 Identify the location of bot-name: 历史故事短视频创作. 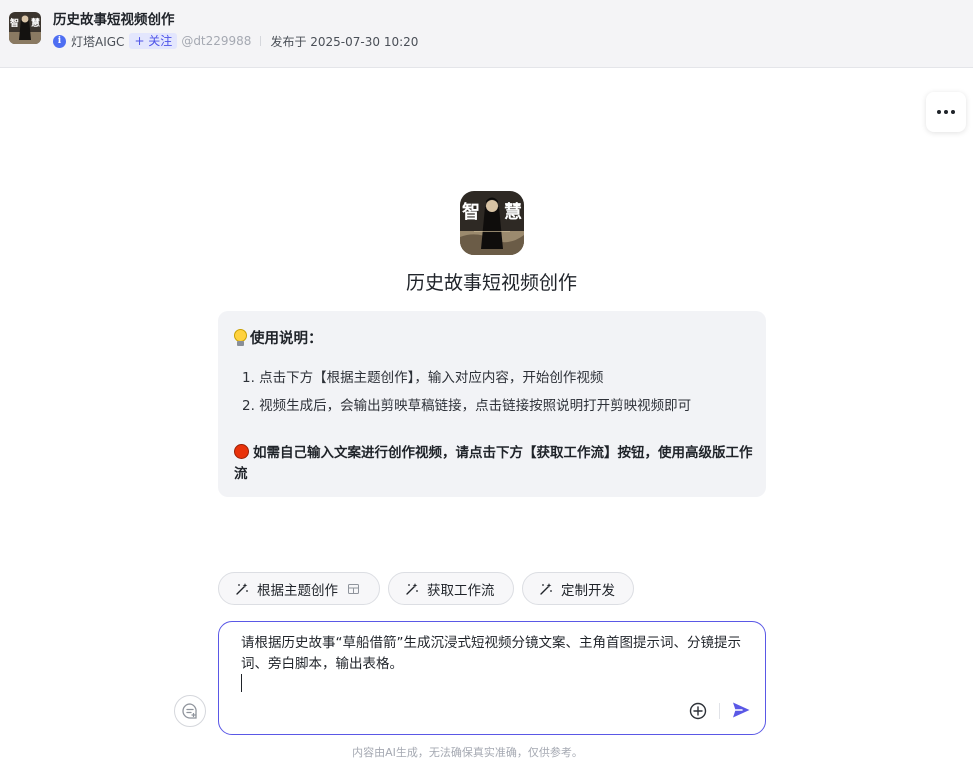
(491, 283).